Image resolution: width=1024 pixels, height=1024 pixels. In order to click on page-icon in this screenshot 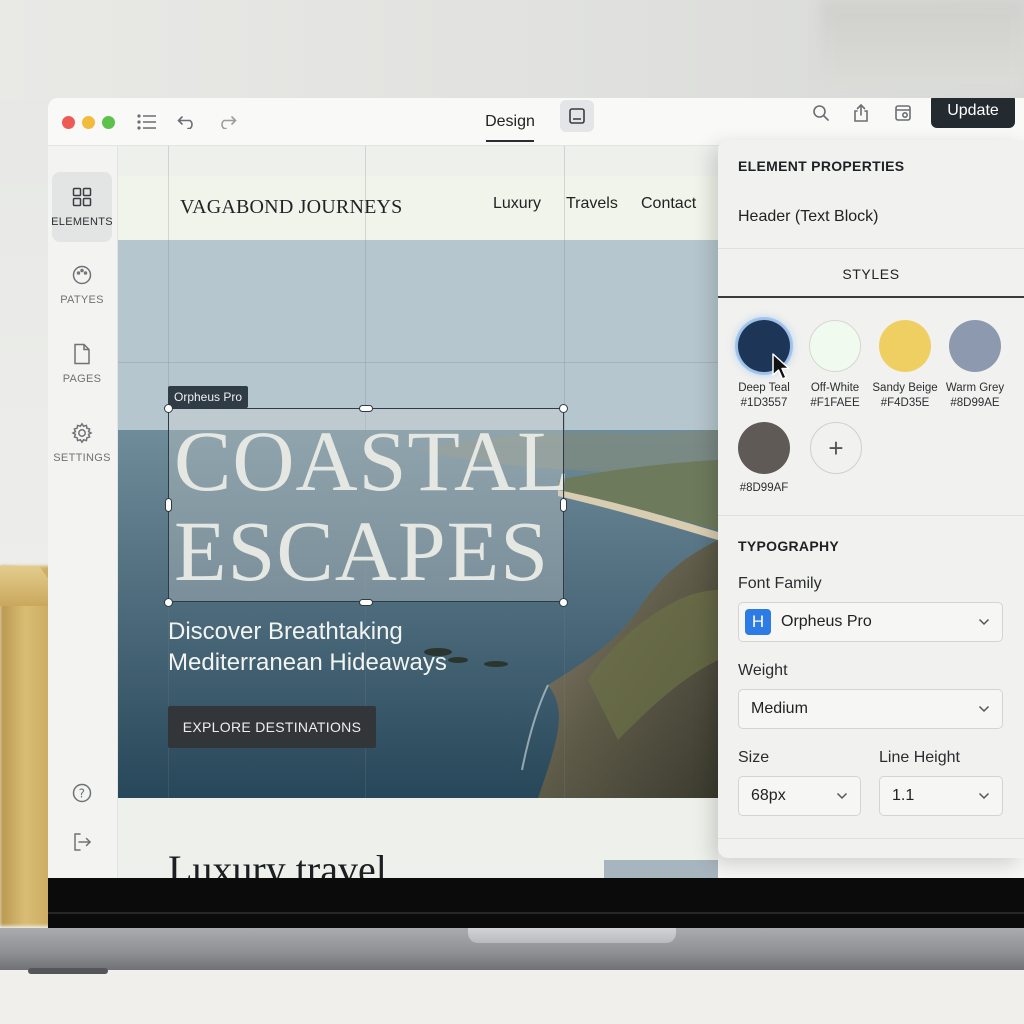, I will do `click(82, 354)`.